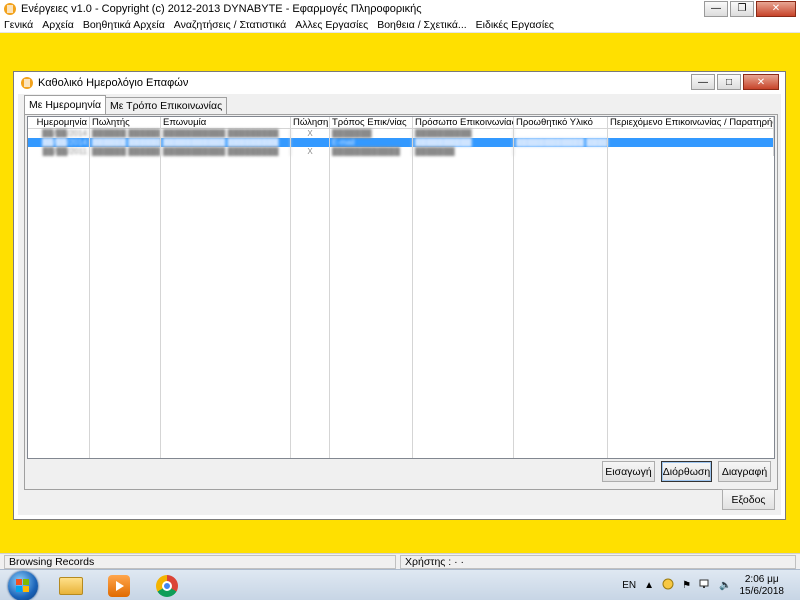  Describe the element at coordinates (166, 105) in the screenshot. I see `tab-by-contact-method: Με Τρόπο Επικοινωνίας` at that location.